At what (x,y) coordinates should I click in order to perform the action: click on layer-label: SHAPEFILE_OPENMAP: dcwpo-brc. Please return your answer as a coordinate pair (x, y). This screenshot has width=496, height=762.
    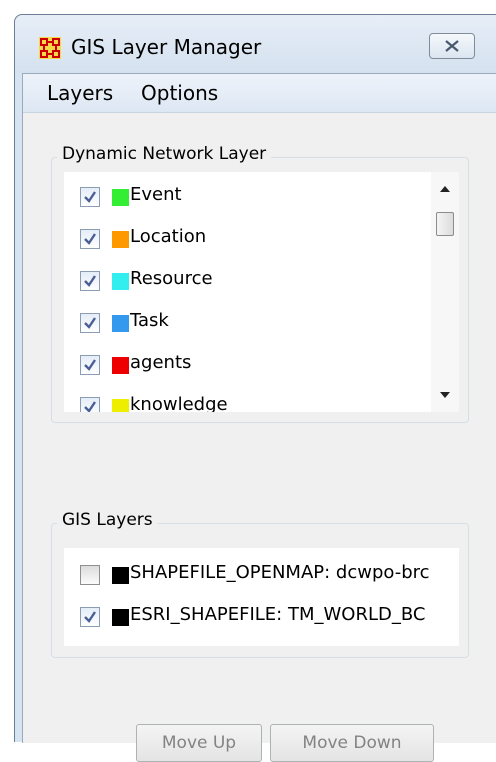
    Looking at the image, I should click on (280, 572).